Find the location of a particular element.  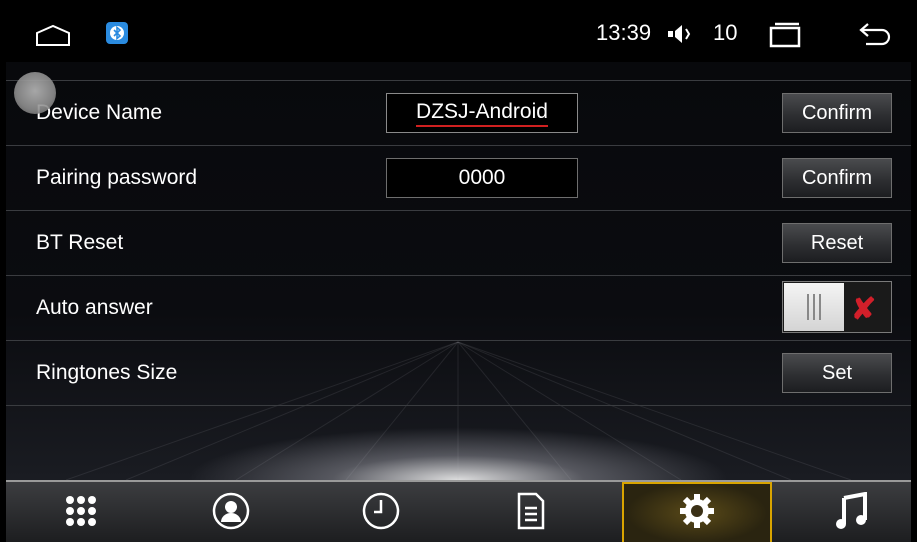

pairing-password-row: Pairing password 0000 Confirm is located at coordinates (458, 177).